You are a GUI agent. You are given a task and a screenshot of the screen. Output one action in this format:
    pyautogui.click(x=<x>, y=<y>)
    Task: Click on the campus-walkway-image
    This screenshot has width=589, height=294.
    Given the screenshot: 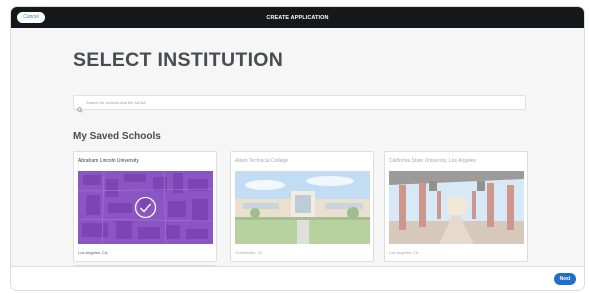 What is the action you would take?
    pyautogui.click(x=456, y=207)
    